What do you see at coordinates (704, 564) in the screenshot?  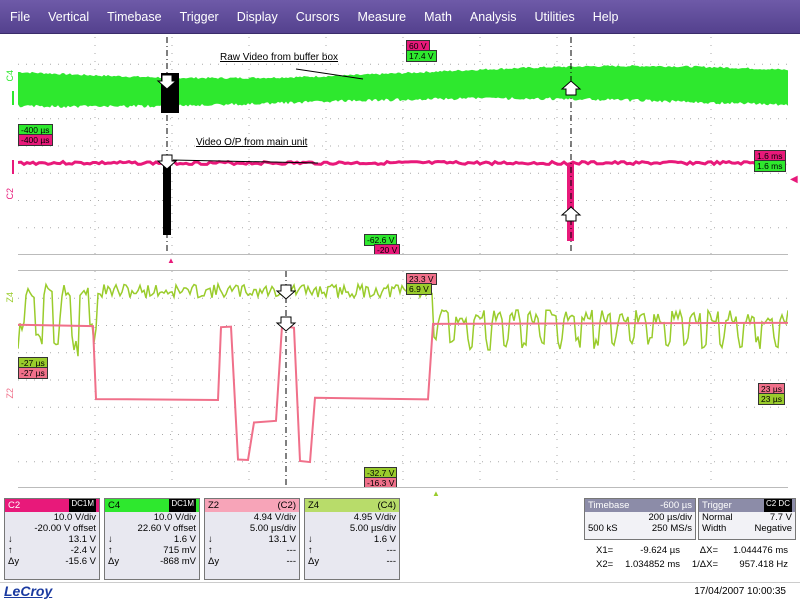 I see `cursor-inverse-label: 1/ΔX=` at bounding box center [704, 564].